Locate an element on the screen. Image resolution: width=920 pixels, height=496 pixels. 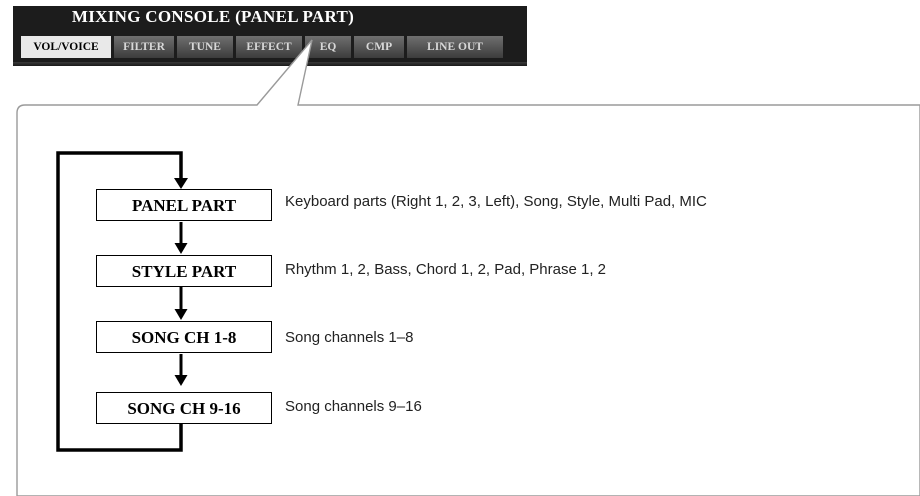
song-ch-1-8-description: Song channels 1–8 is located at coordinates (349, 337).